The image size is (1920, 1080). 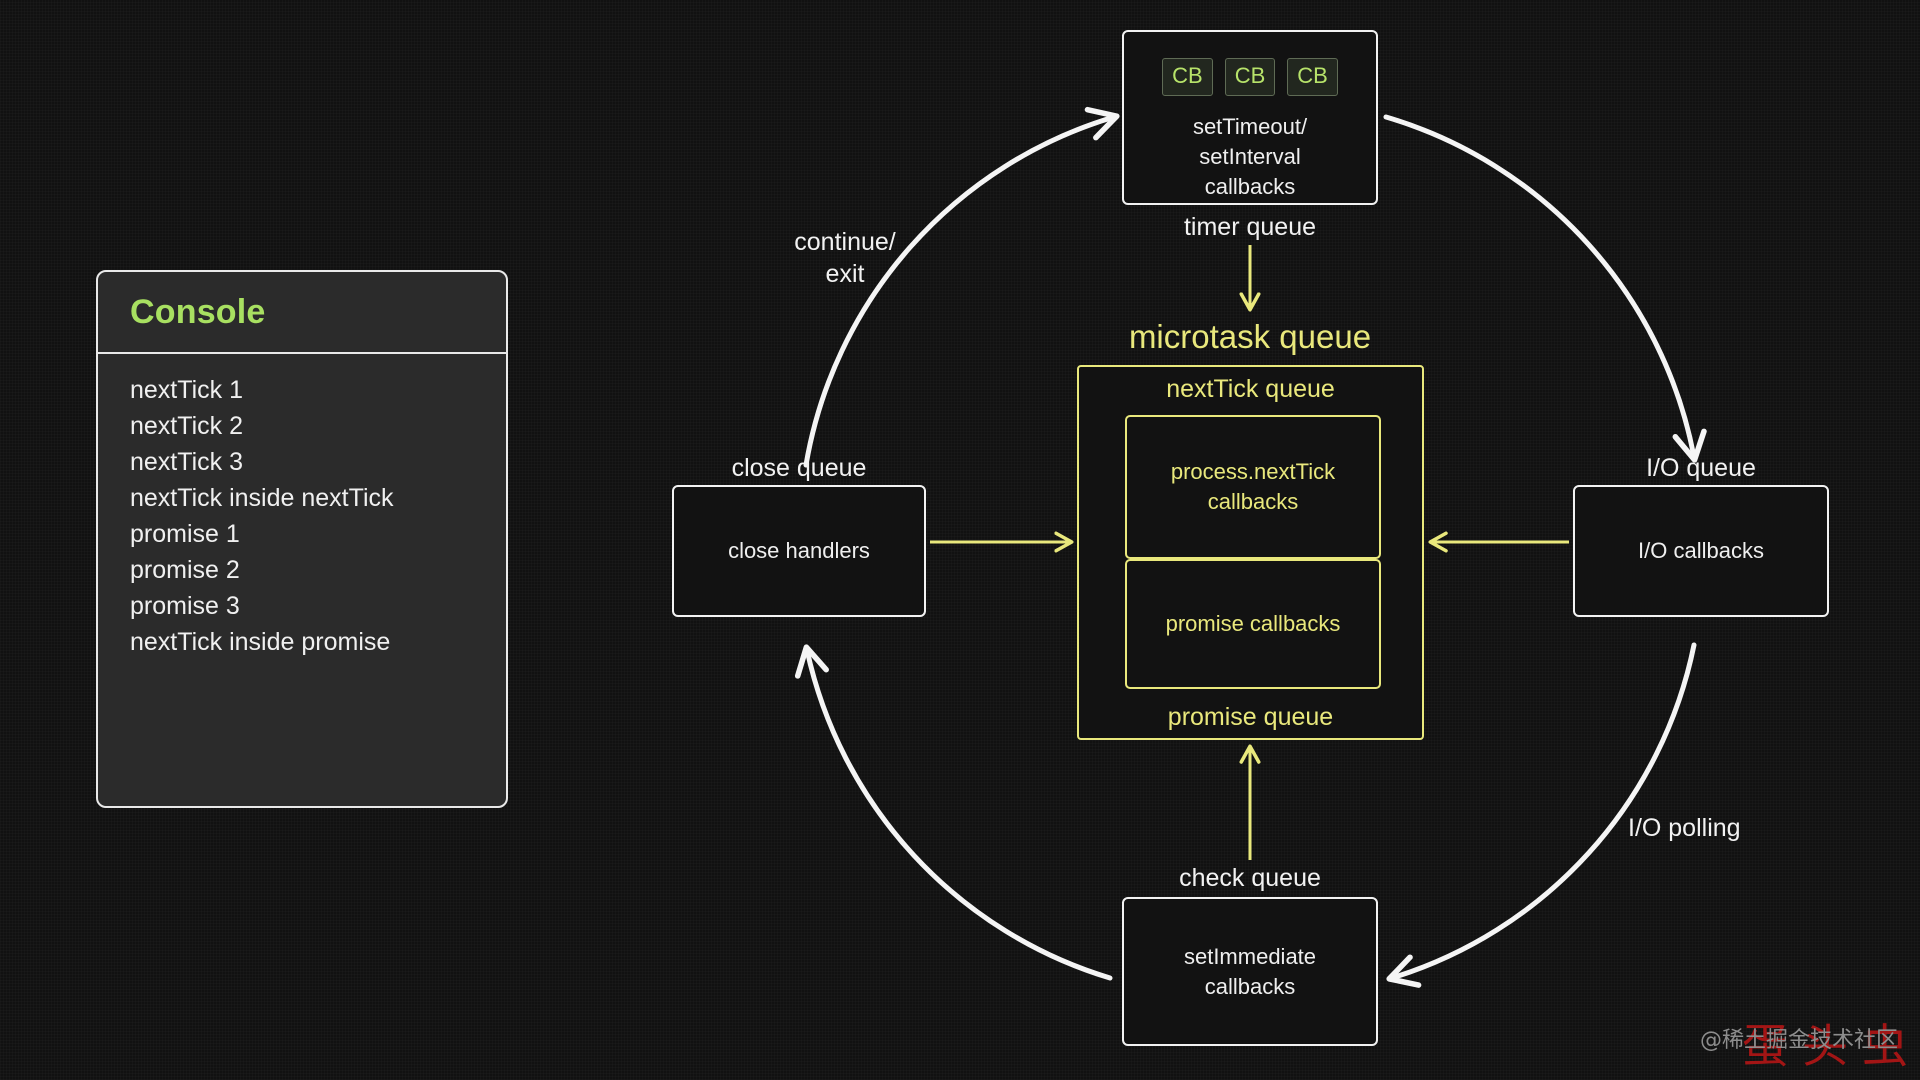 What do you see at coordinates (1253, 487) in the screenshot?
I see `nexttick-callbacks-box: process.nextTick callbacks` at bounding box center [1253, 487].